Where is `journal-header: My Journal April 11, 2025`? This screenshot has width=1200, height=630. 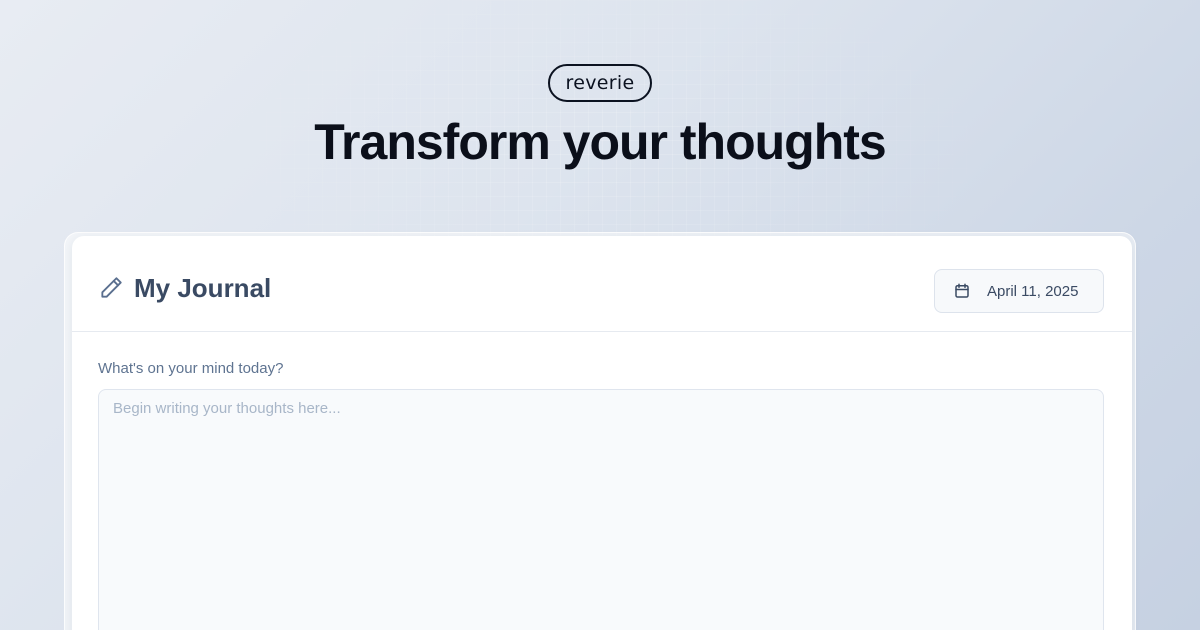 journal-header: My Journal April 11, 2025 is located at coordinates (602, 284).